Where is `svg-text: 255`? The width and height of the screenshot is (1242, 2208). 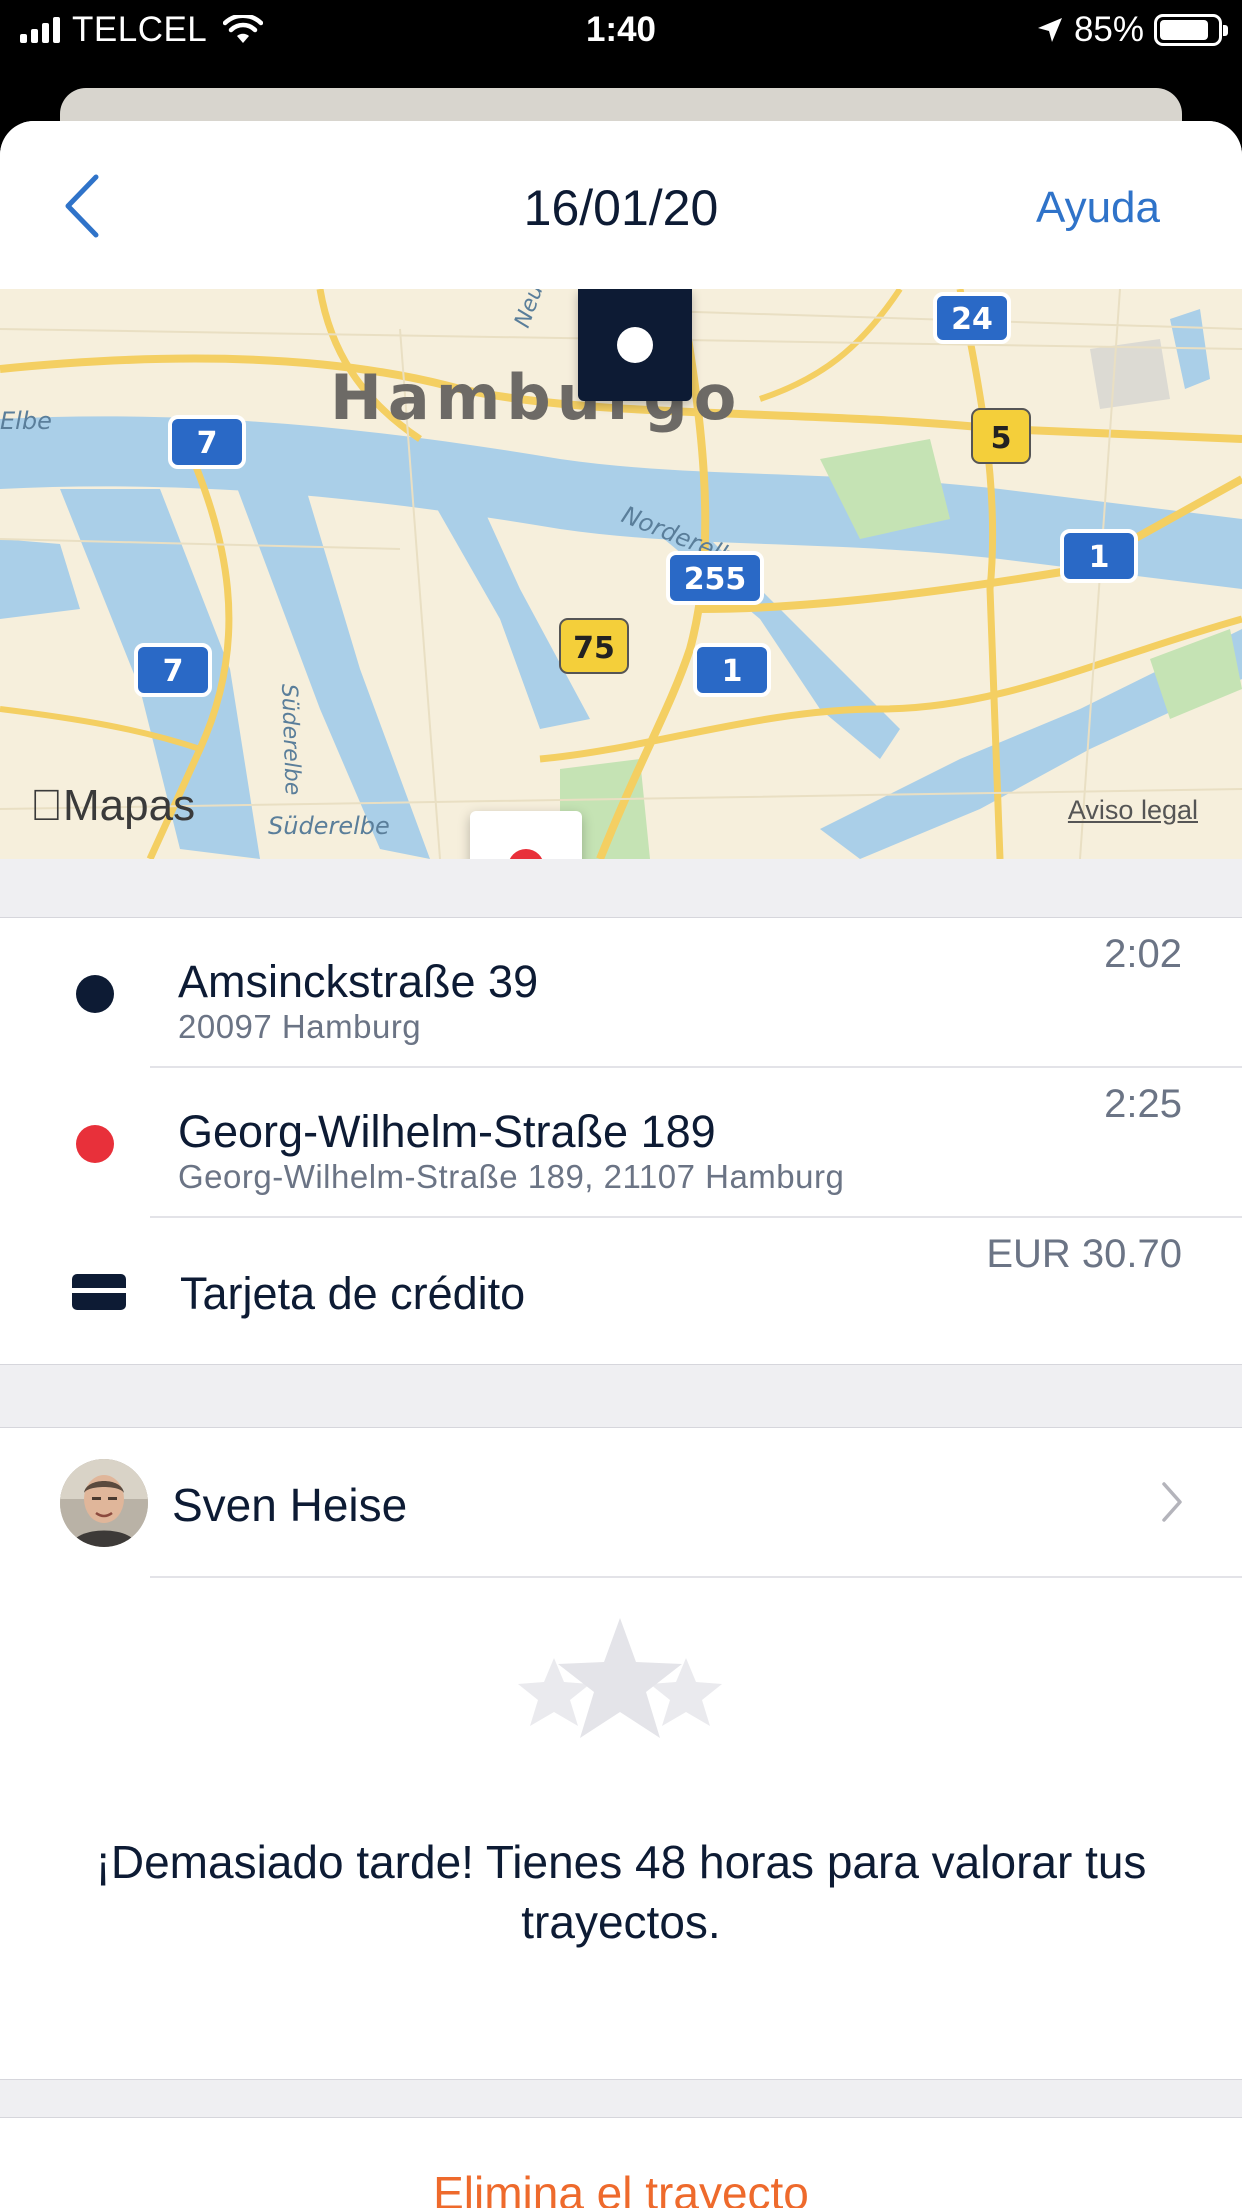
svg-text: 255 is located at coordinates (715, 579).